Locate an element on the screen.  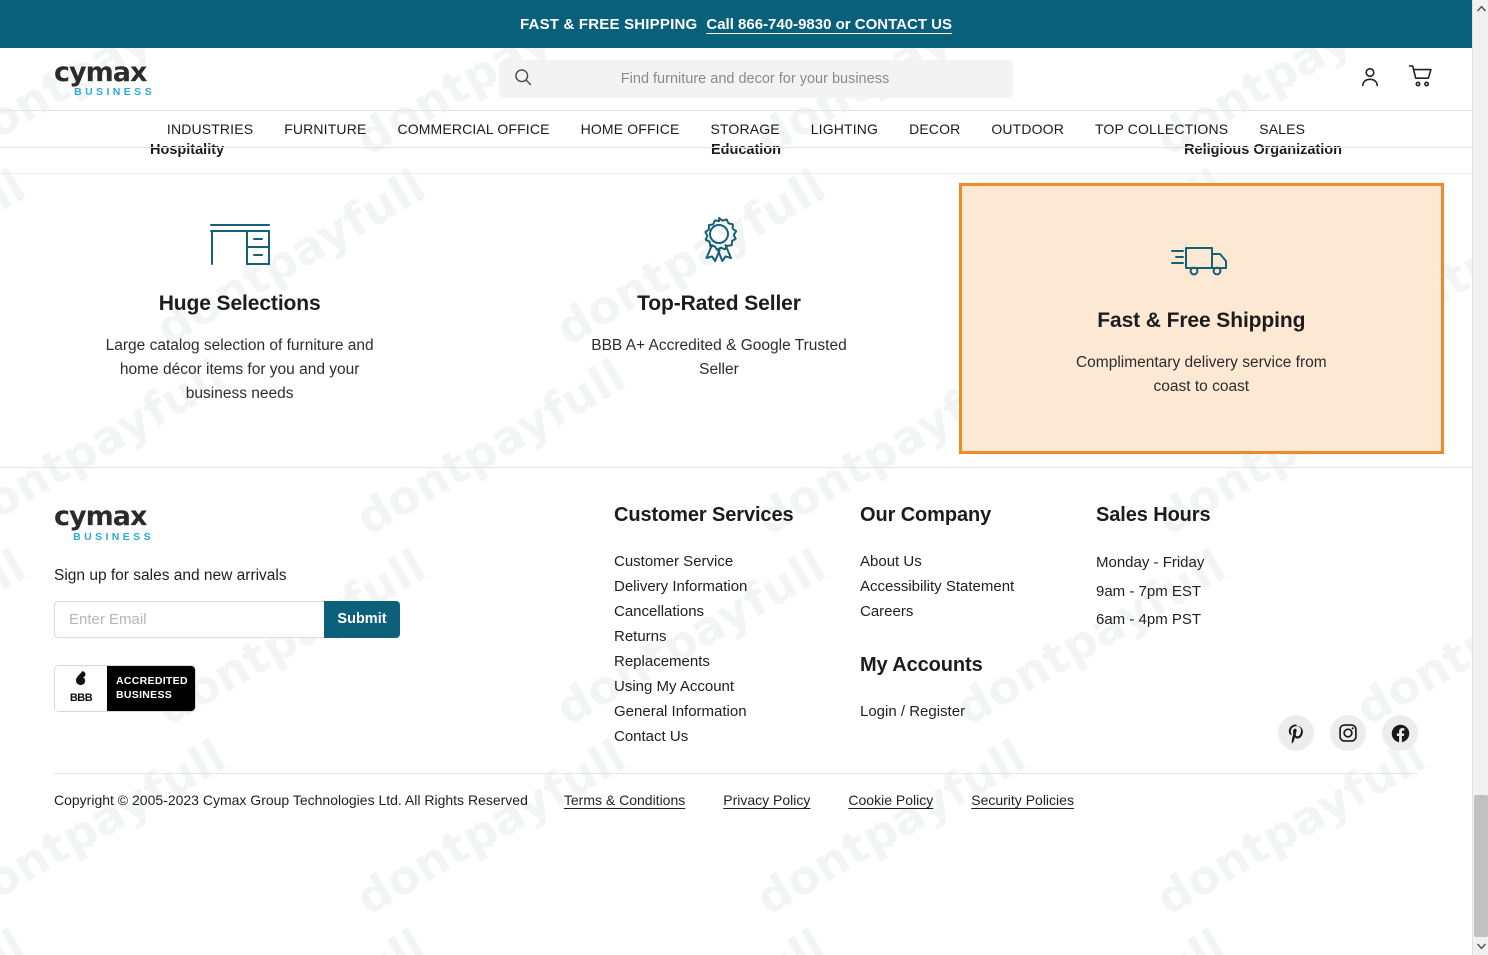
legal-link-terms-conditions: Terms & Conditions is located at coordinates (624, 800).